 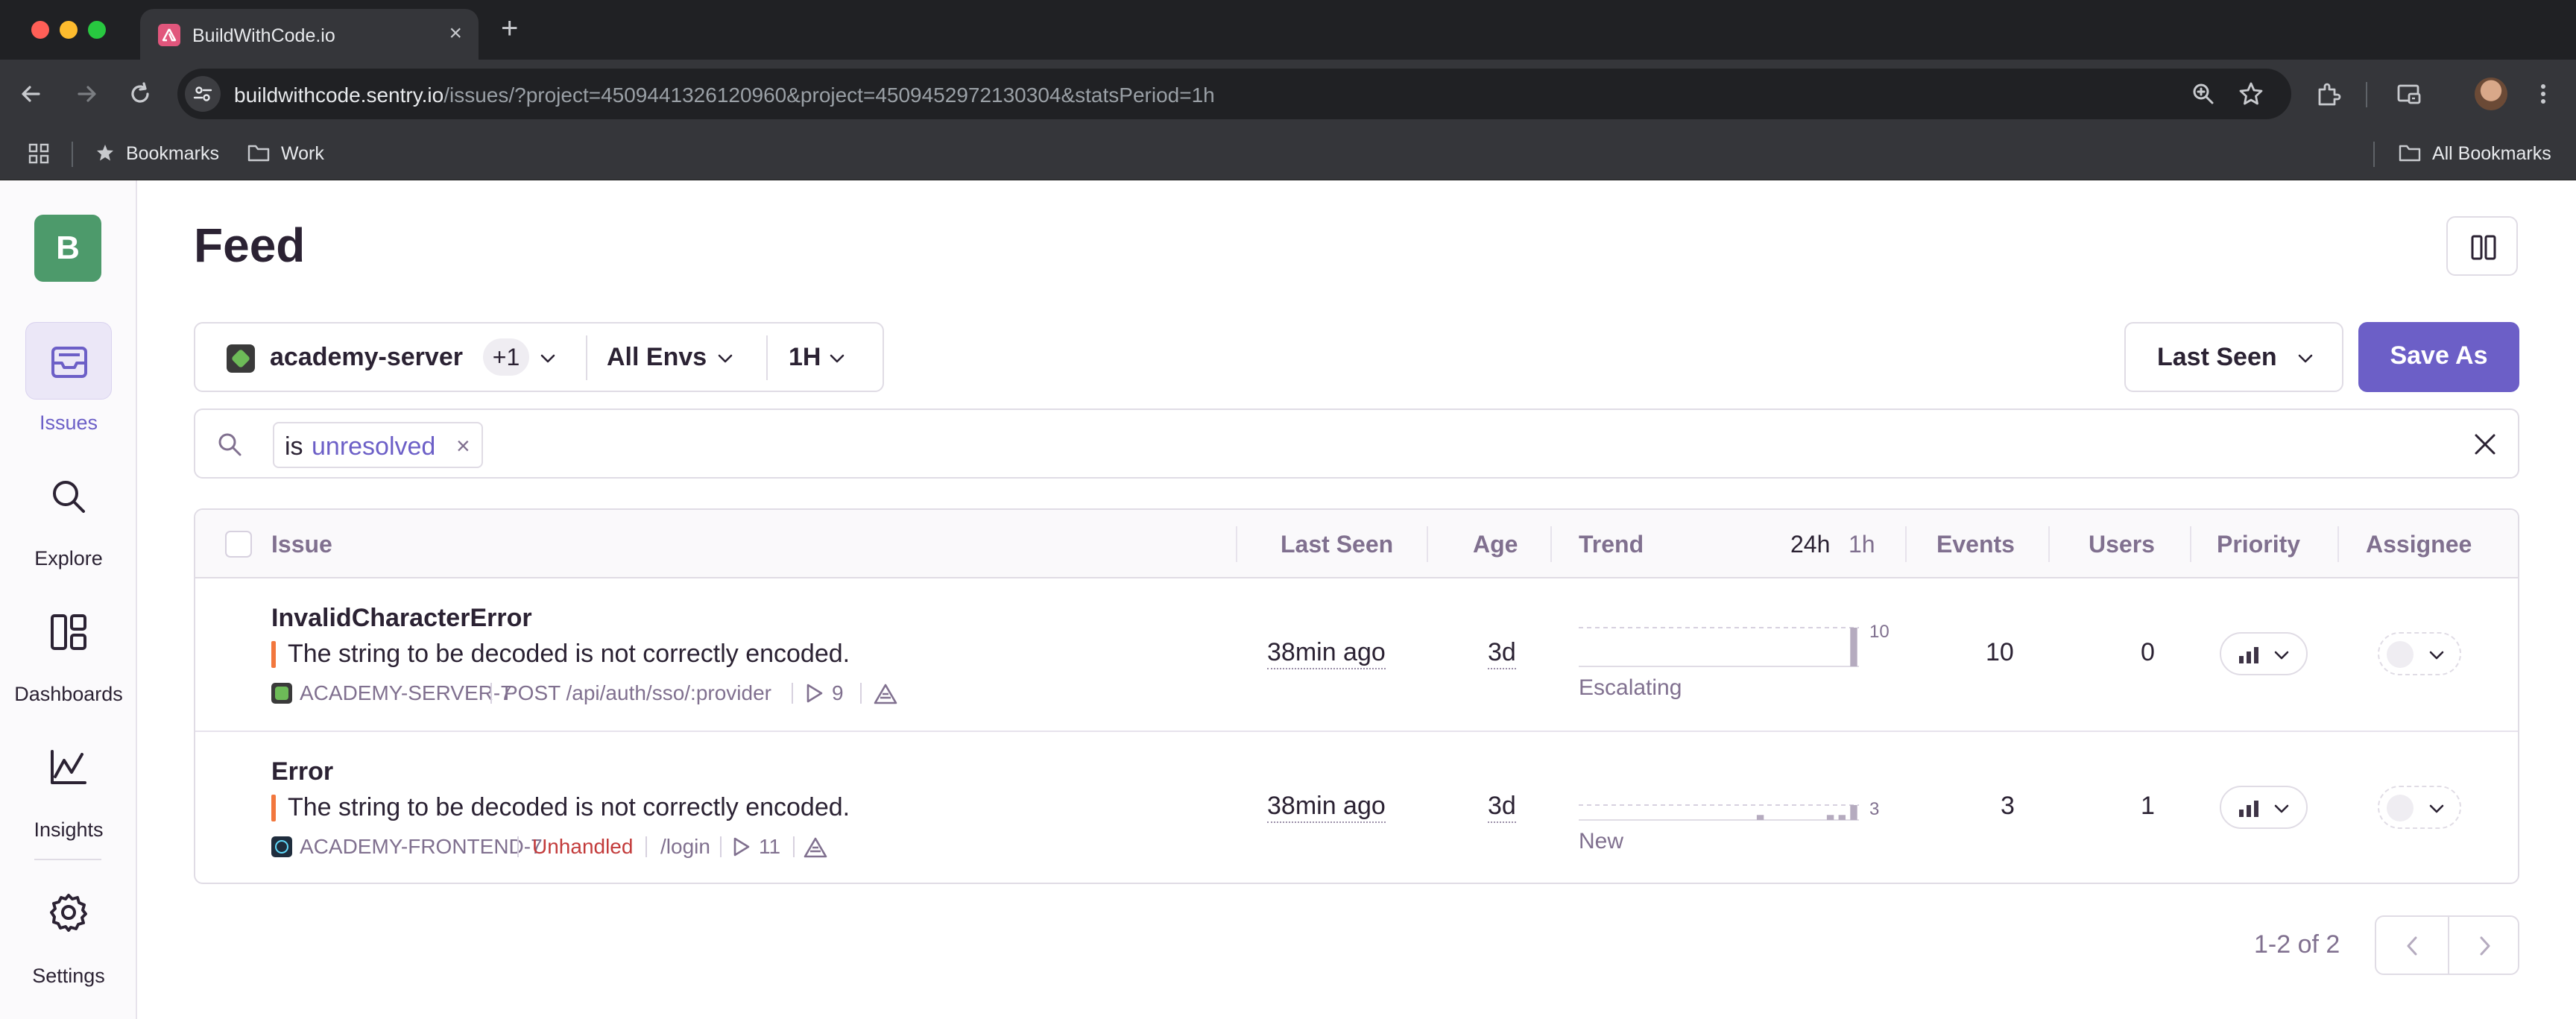 I want to click on select-all-checkbox, so click(x=238, y=545).